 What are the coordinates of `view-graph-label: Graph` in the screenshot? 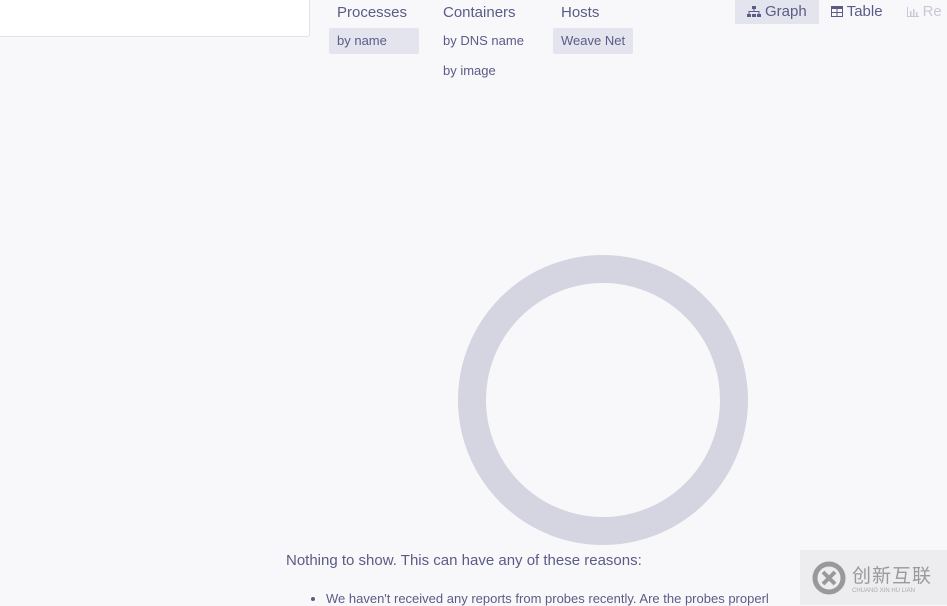 It's located at (786, 11).